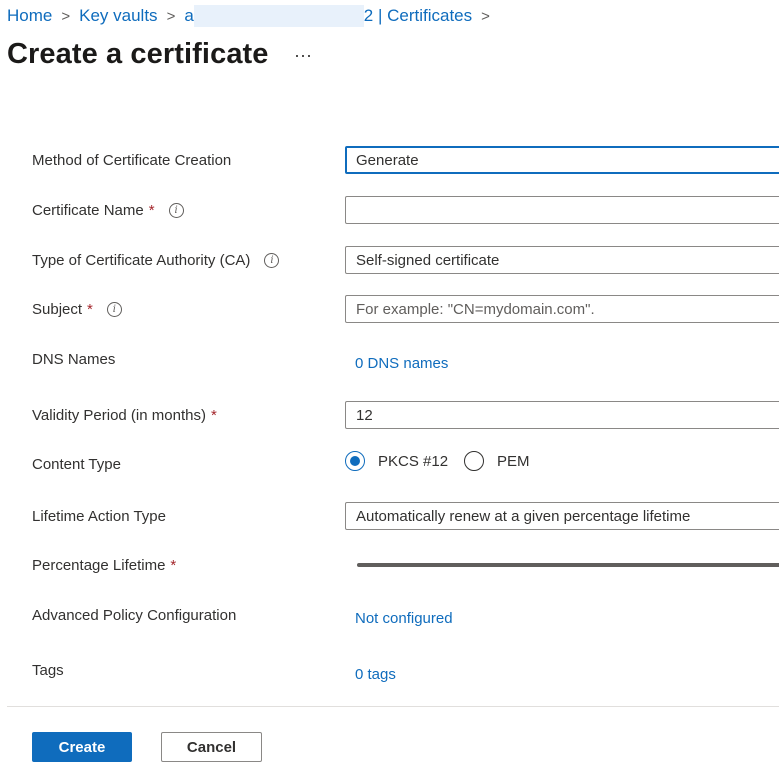 The width and height of the screenshot is (779, 773). What do you see at coordinates (138, 54) in the screenshot?
I see `page-title: Create a certificate` at bounding box center [138, 54].